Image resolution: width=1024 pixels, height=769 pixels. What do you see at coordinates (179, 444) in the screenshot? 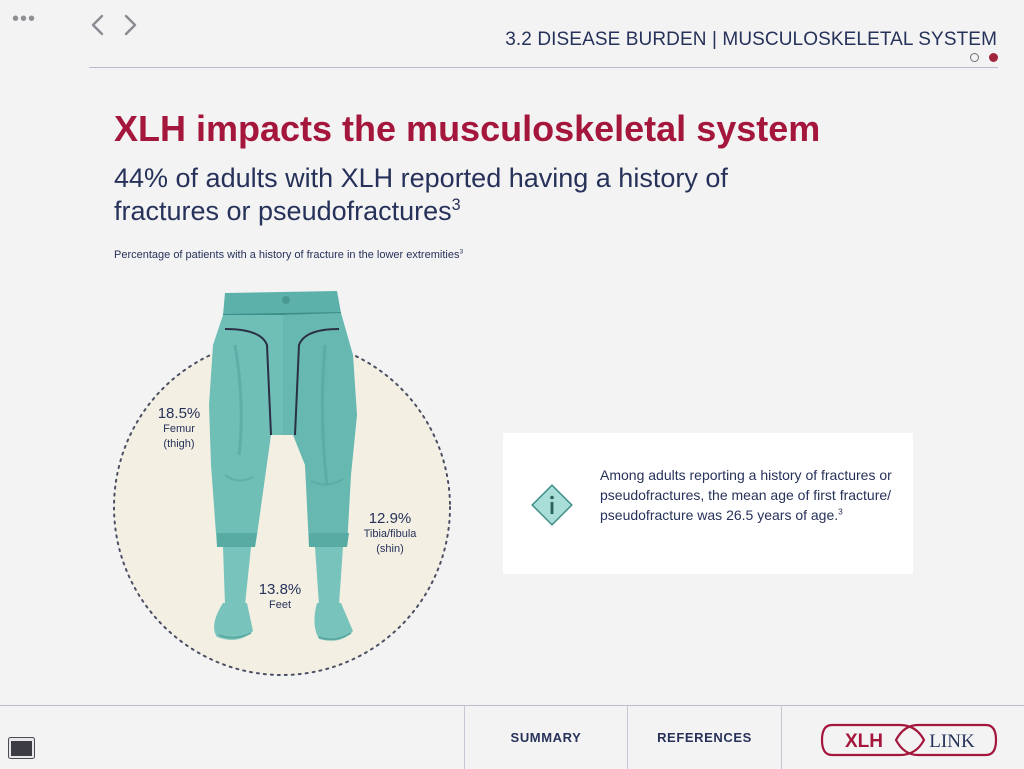
I see `femur-subname: (thigh)` at bounding box center [179, 444].